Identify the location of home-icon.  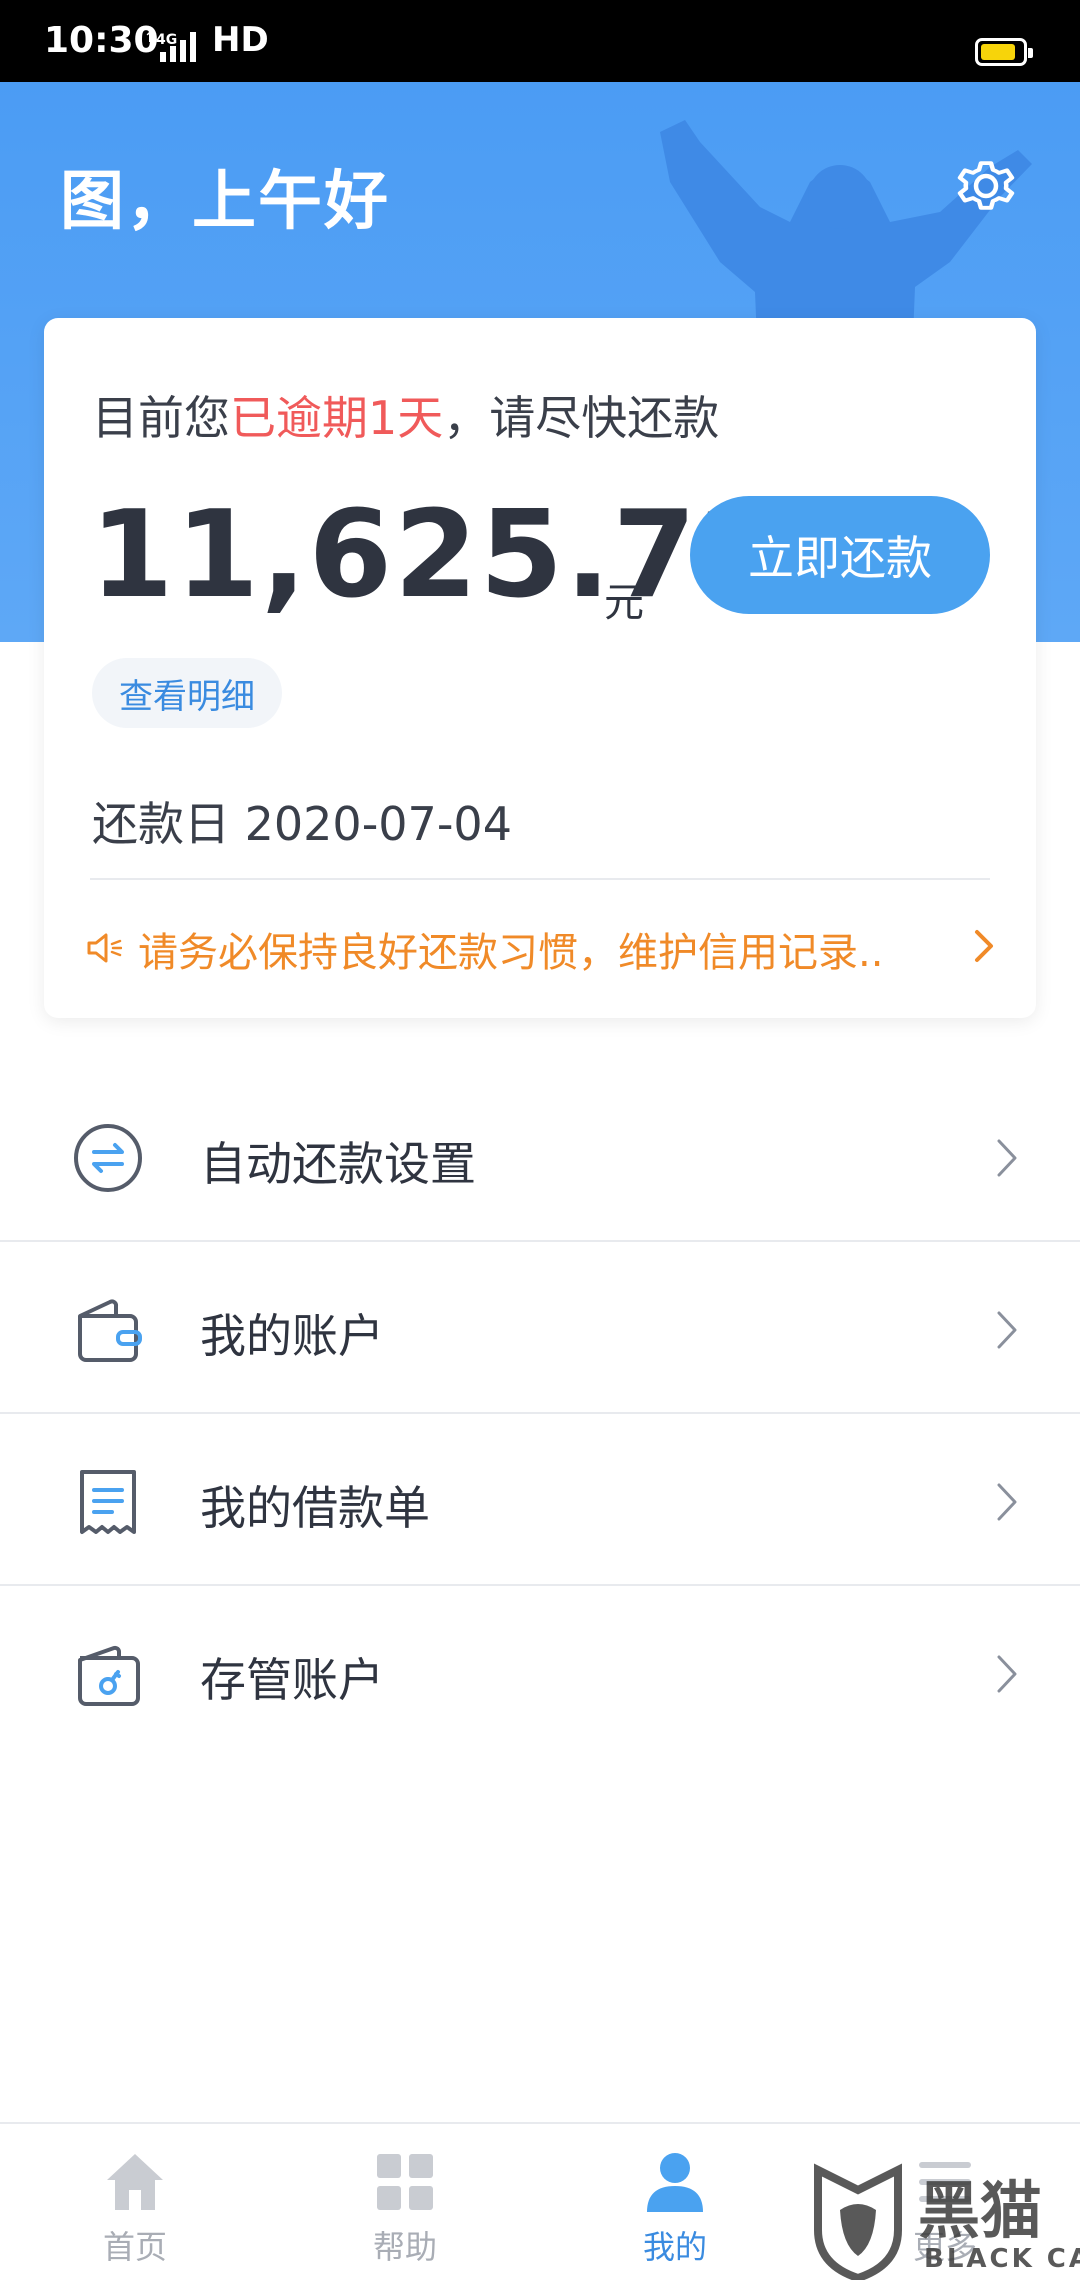
(135, 2182).